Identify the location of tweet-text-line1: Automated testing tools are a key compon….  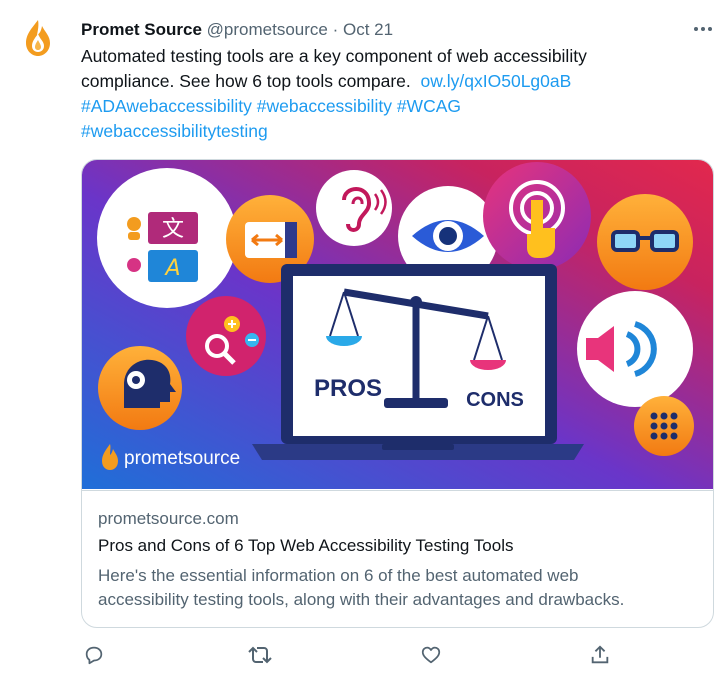
(334, 56).